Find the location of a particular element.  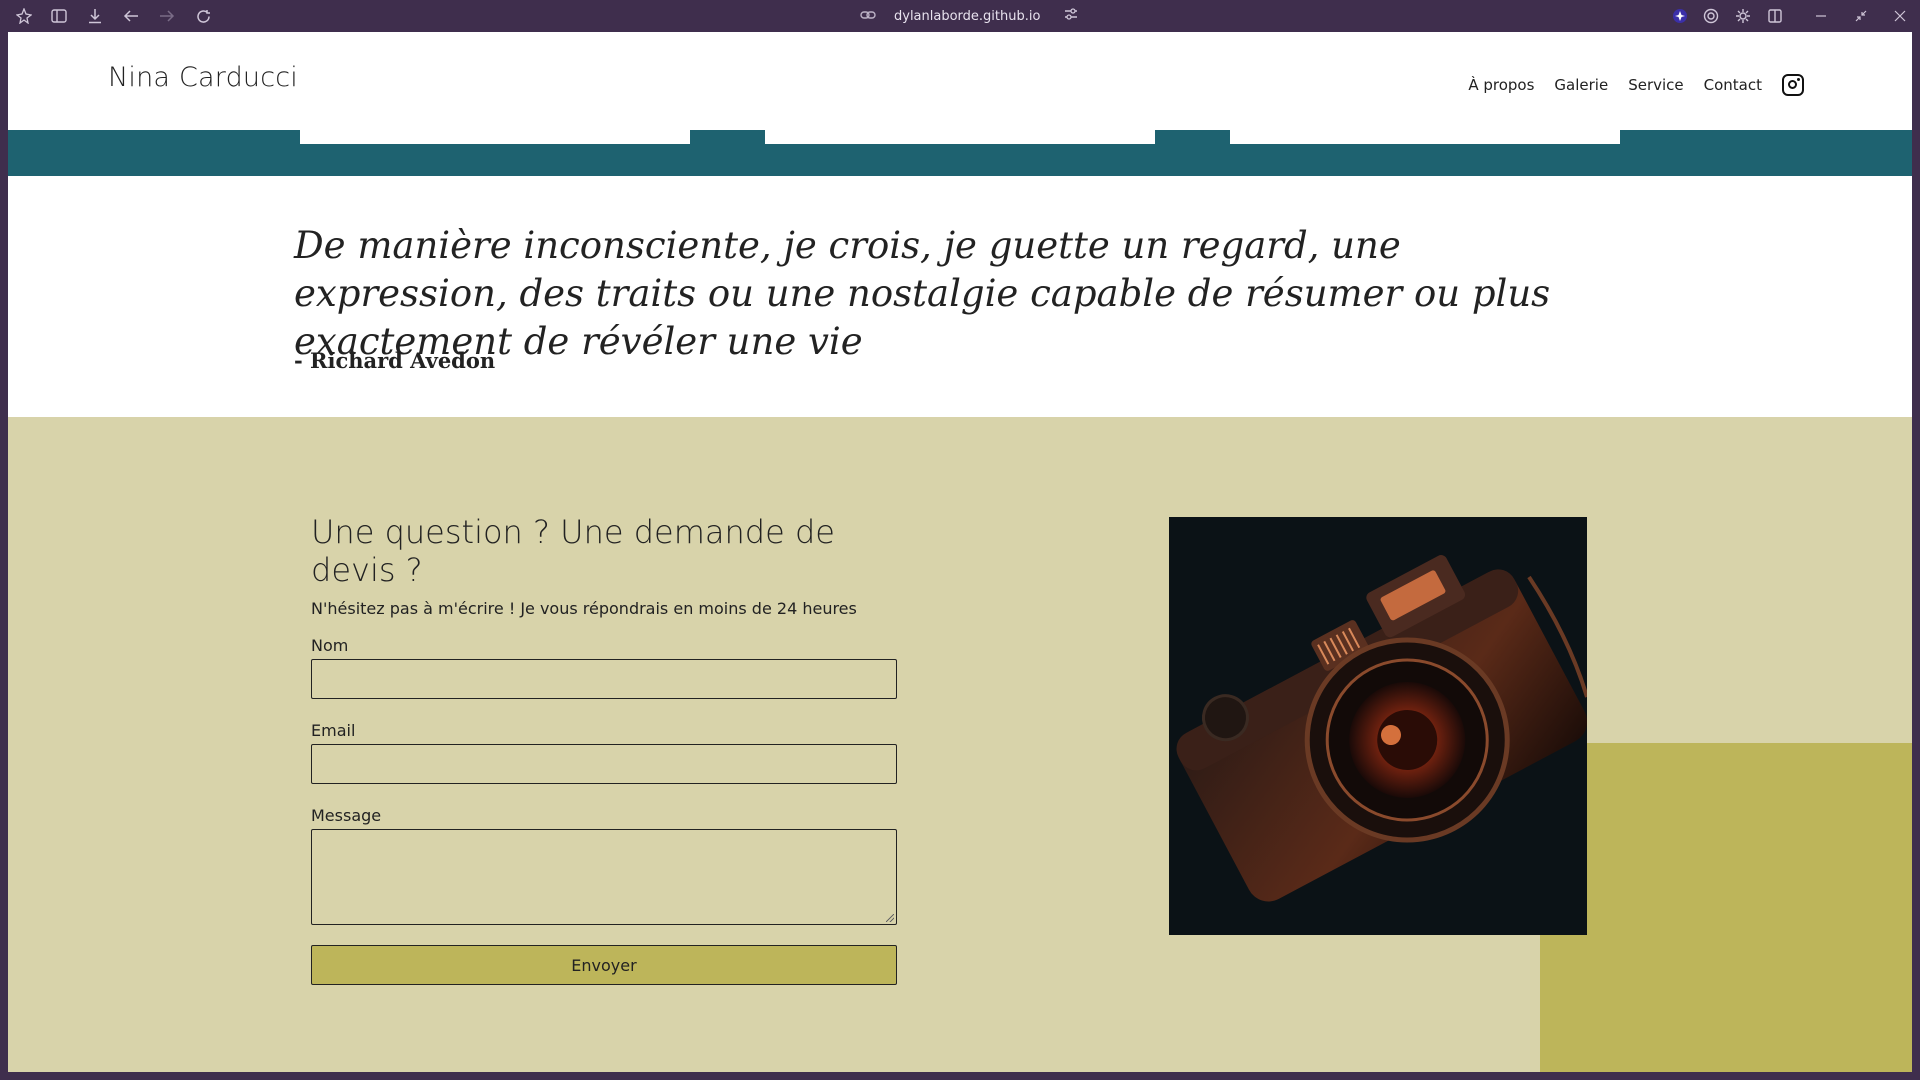

url-text: dylanlaborde.github.io is located at coordinates (967, 16).